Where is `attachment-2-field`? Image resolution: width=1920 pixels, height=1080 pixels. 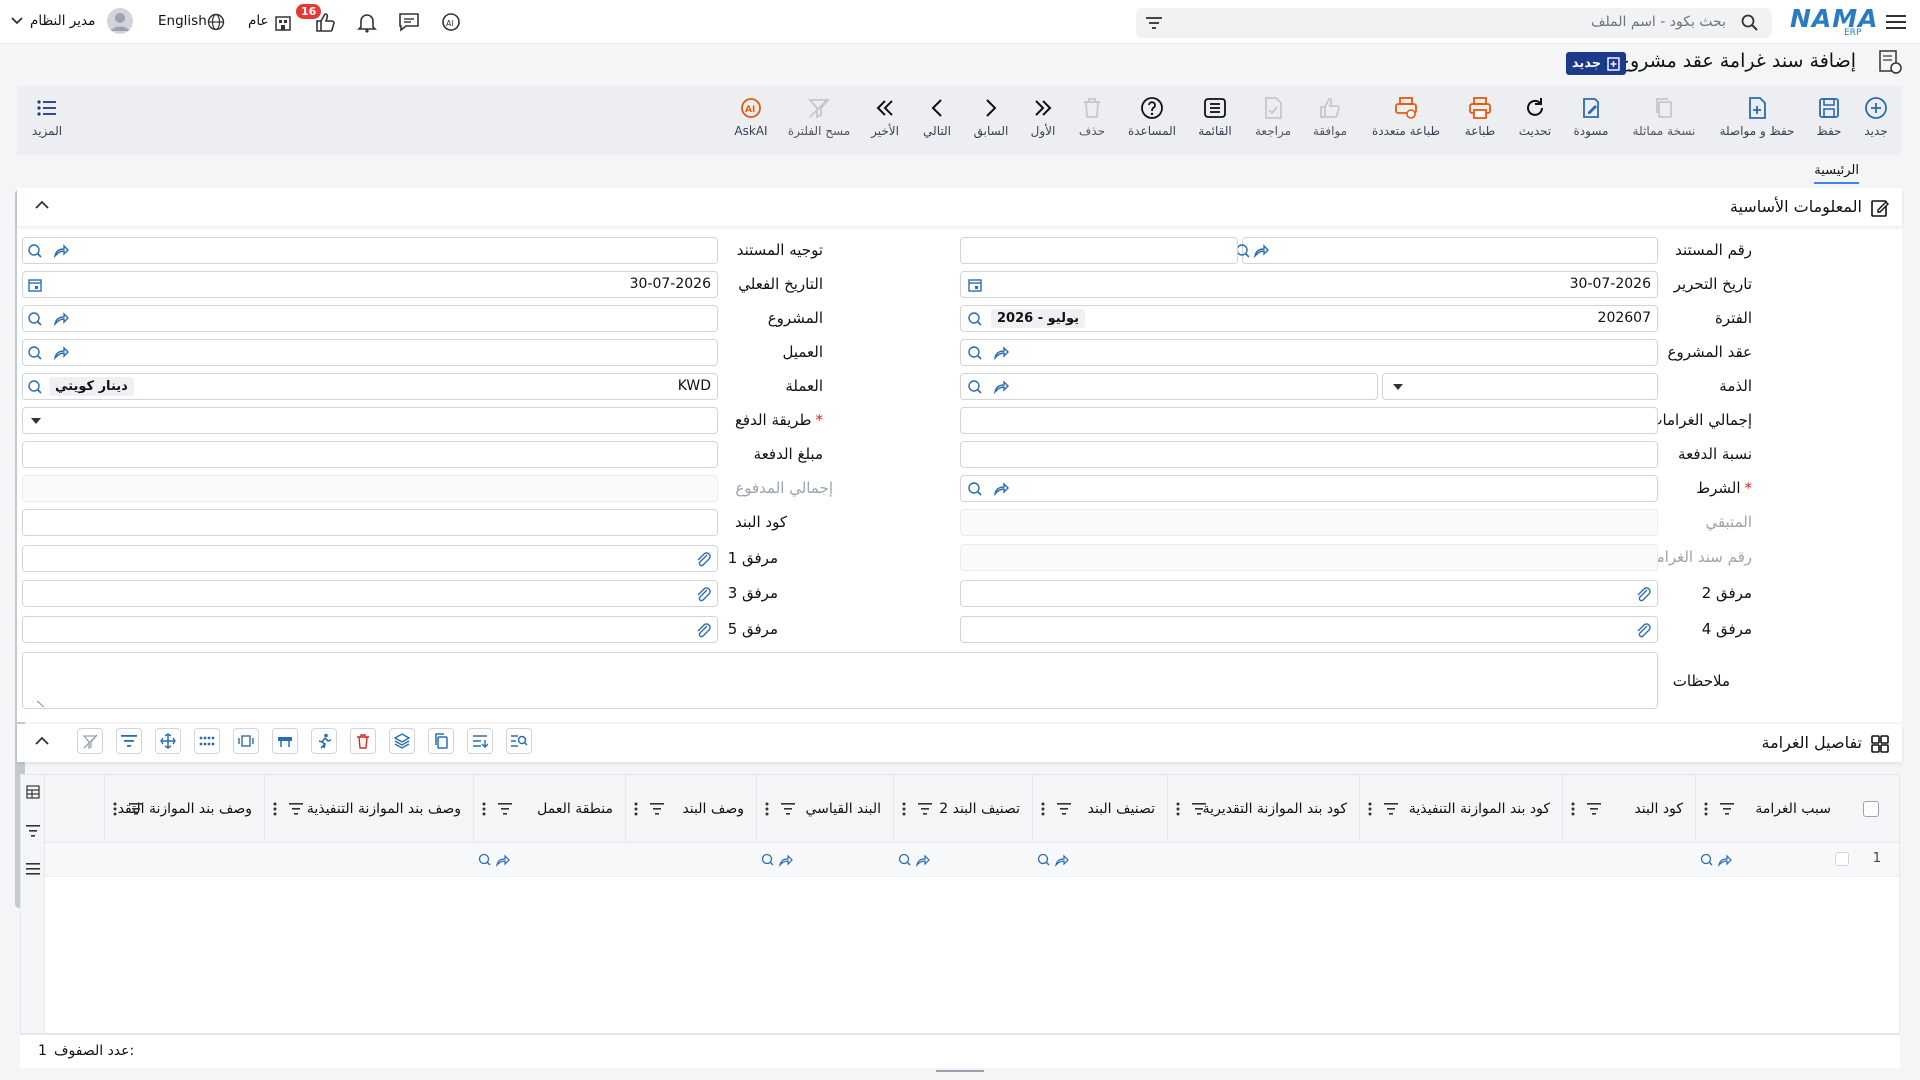
attachment-2-field is located at coordinates (1309, 593).